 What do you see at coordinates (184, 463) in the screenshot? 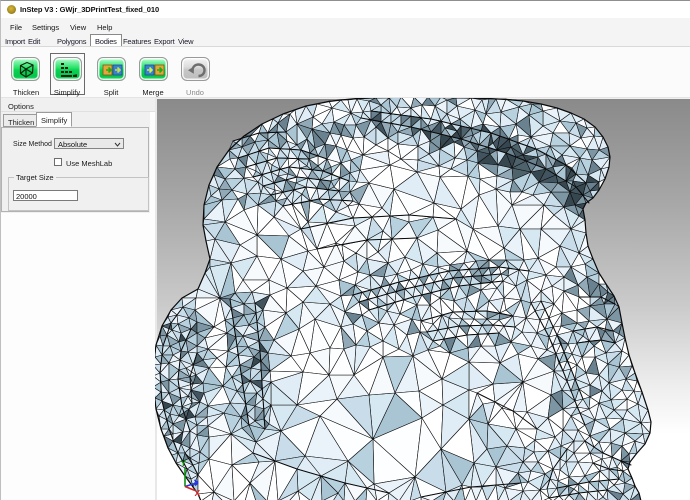
I see `svg-text: Y` at bounding box center [184, 463].